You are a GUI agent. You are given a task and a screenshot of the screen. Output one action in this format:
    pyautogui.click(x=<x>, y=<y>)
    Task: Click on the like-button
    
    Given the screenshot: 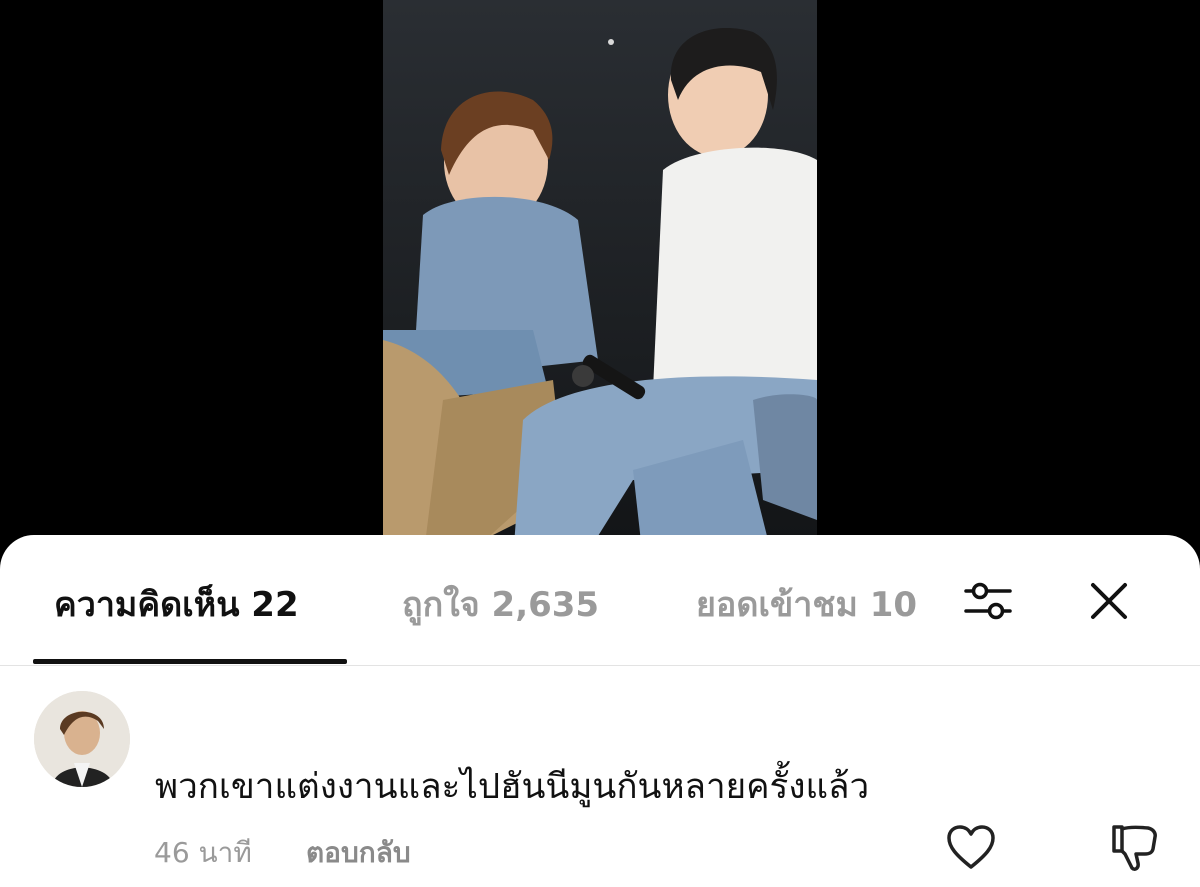 What is the action you would take?
    pyautogui.click(x=971, y=848)
    